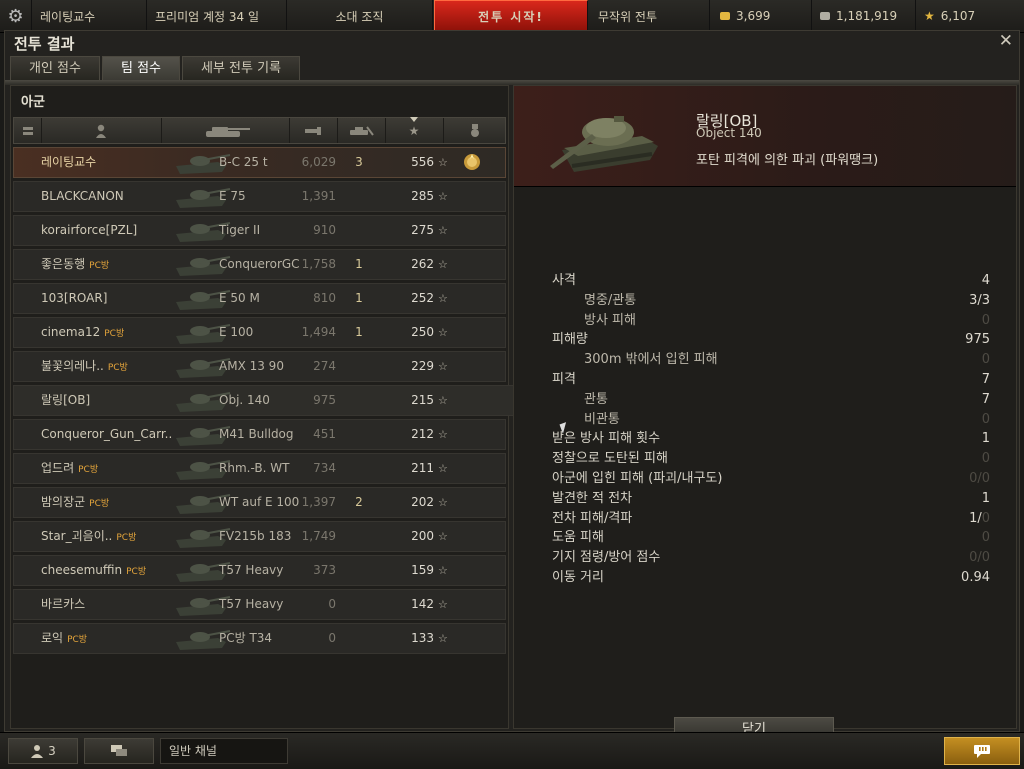  I want to click on gear-icon: ⚙, so click(15, 16).